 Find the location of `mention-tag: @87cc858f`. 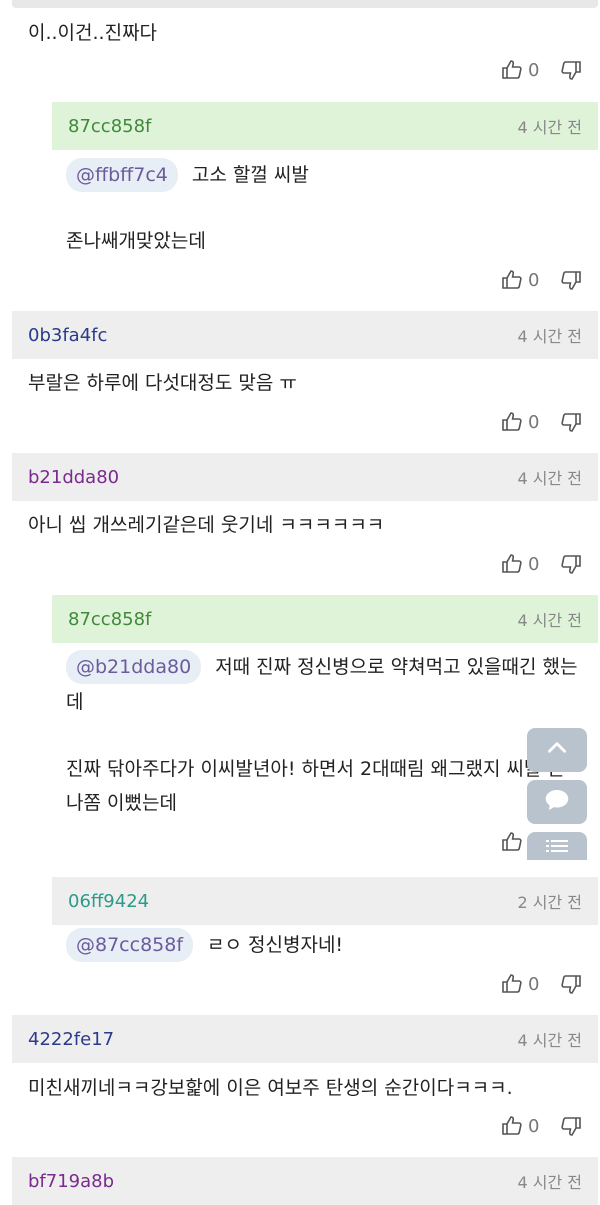

mention-tag: @87cc858f is located at coordinates (130, 945).